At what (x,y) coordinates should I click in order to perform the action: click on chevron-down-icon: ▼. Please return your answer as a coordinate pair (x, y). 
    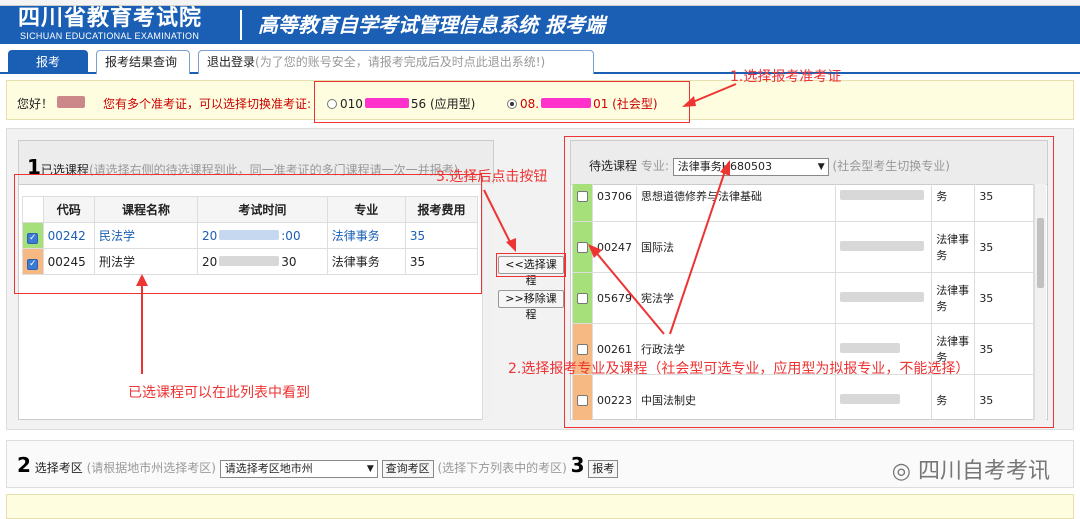
    Looking at the image, I should click on (370, 469).